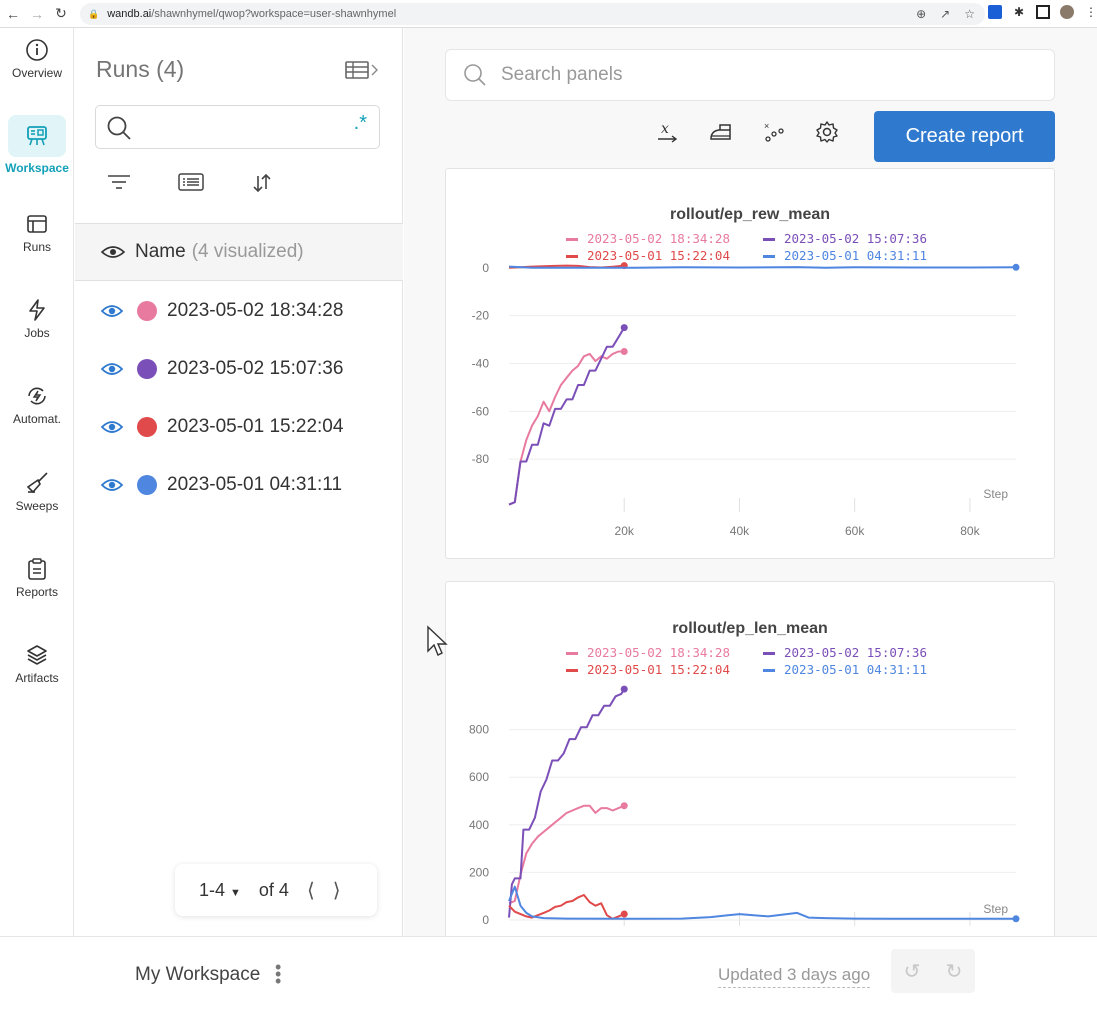 Image resolution: width=1097 pixels, height=1011 pixels. What do you see at coordinates (37, 592) in the screenshot?
I see `nav-reports-label: Reports` at bounding box center [37, 592].